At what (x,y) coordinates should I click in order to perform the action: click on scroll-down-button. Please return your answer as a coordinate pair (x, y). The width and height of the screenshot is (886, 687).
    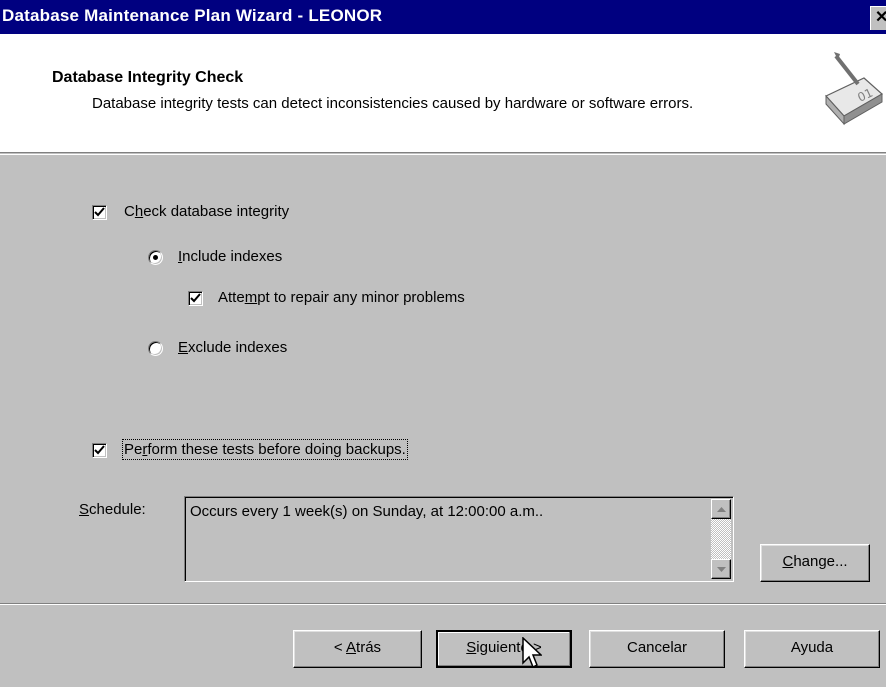
    Looking at the image, I should click on (721, 569).